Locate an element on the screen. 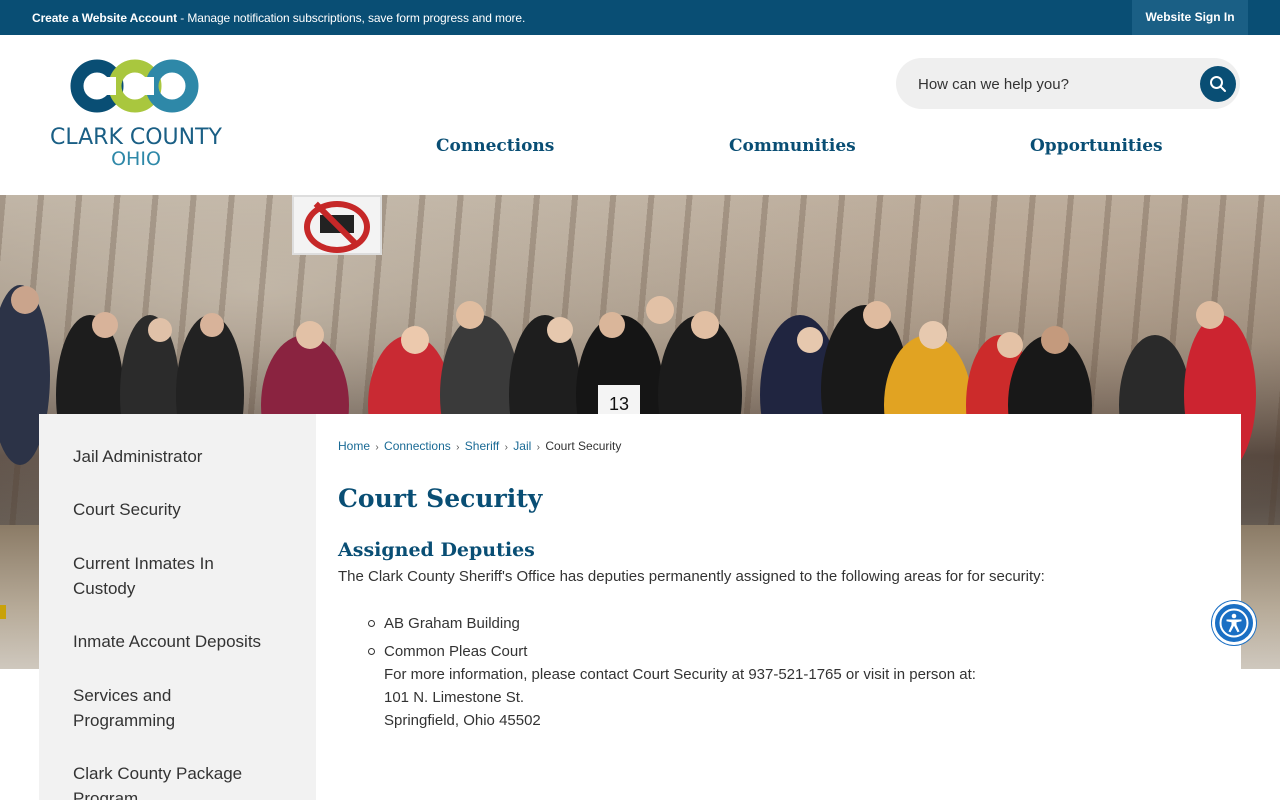 The height and width of the screenshot is (800, 1280). address-street: 101 N. Limestone St. is located at coordinates (454, 697).